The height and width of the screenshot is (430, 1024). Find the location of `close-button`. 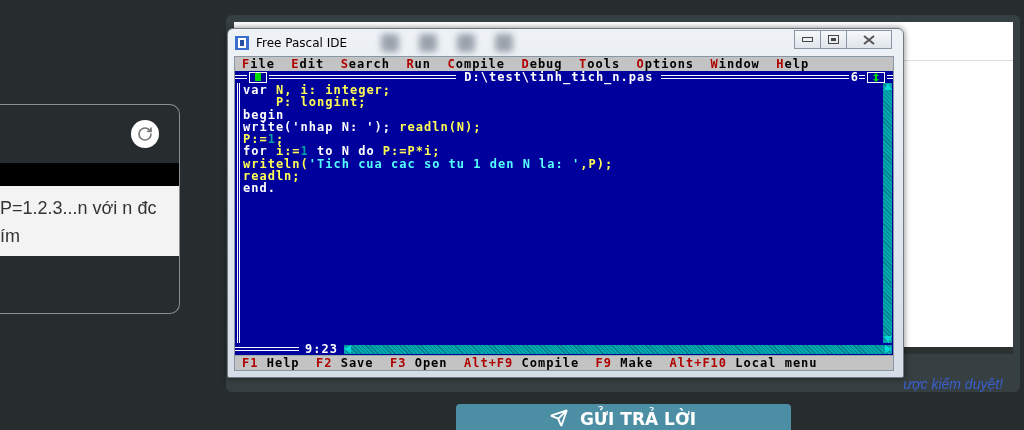

close-button is located at coordinates (869, 39).